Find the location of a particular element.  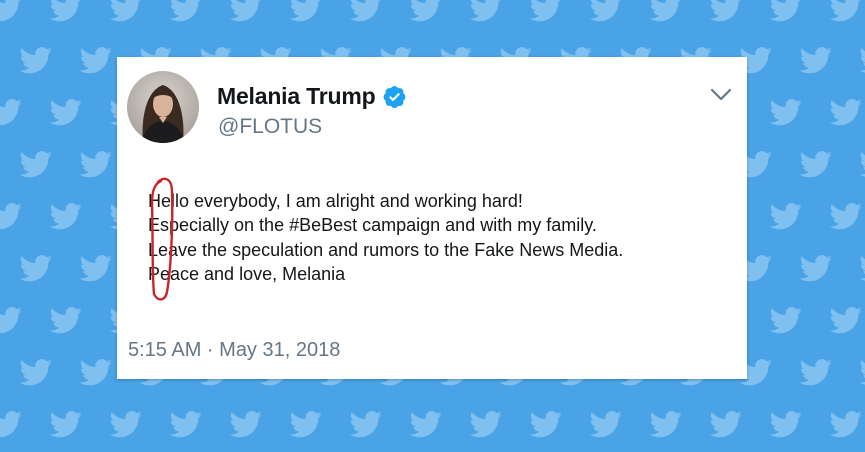

profile-avatar is located at coordinates (163, 107).